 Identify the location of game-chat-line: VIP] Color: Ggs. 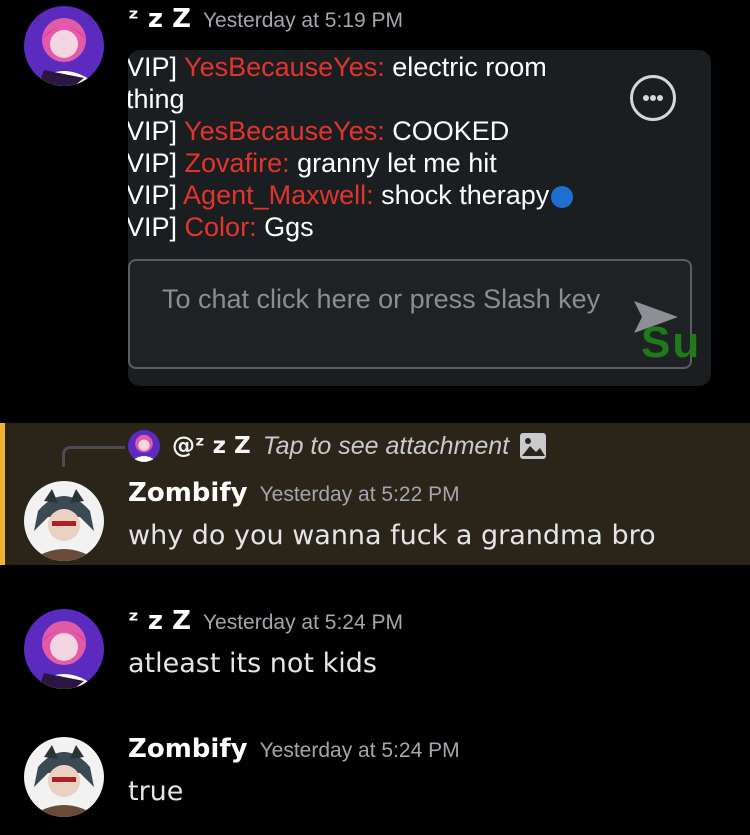
(221, 227).